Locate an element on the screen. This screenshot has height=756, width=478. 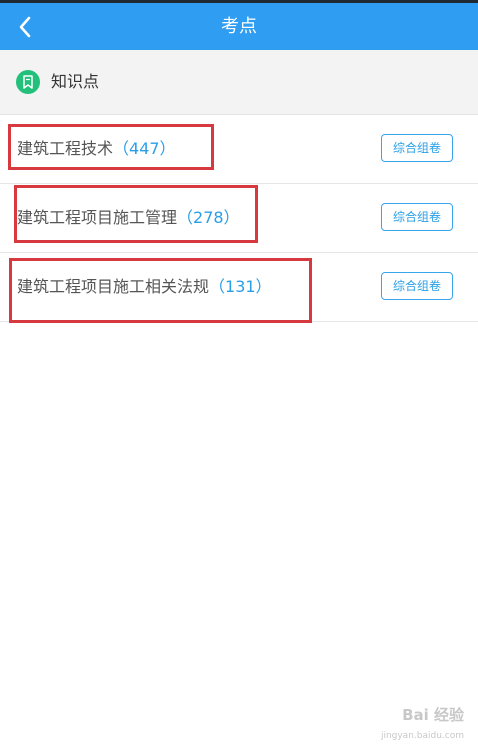
topic-label: 建筑工程项目施工管理（278） is located at coordinates (128, 218).